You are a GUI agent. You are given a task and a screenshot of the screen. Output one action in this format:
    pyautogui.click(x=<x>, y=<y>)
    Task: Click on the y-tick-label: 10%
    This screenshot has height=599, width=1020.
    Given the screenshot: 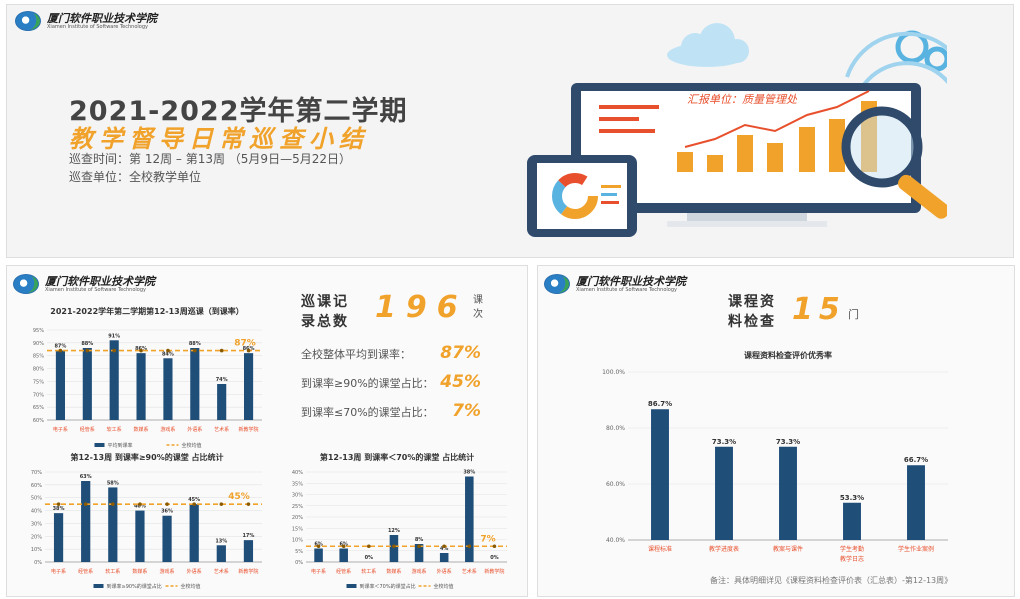 What is the action you would take?
    pyautogui.click(x=36, y=550)
    